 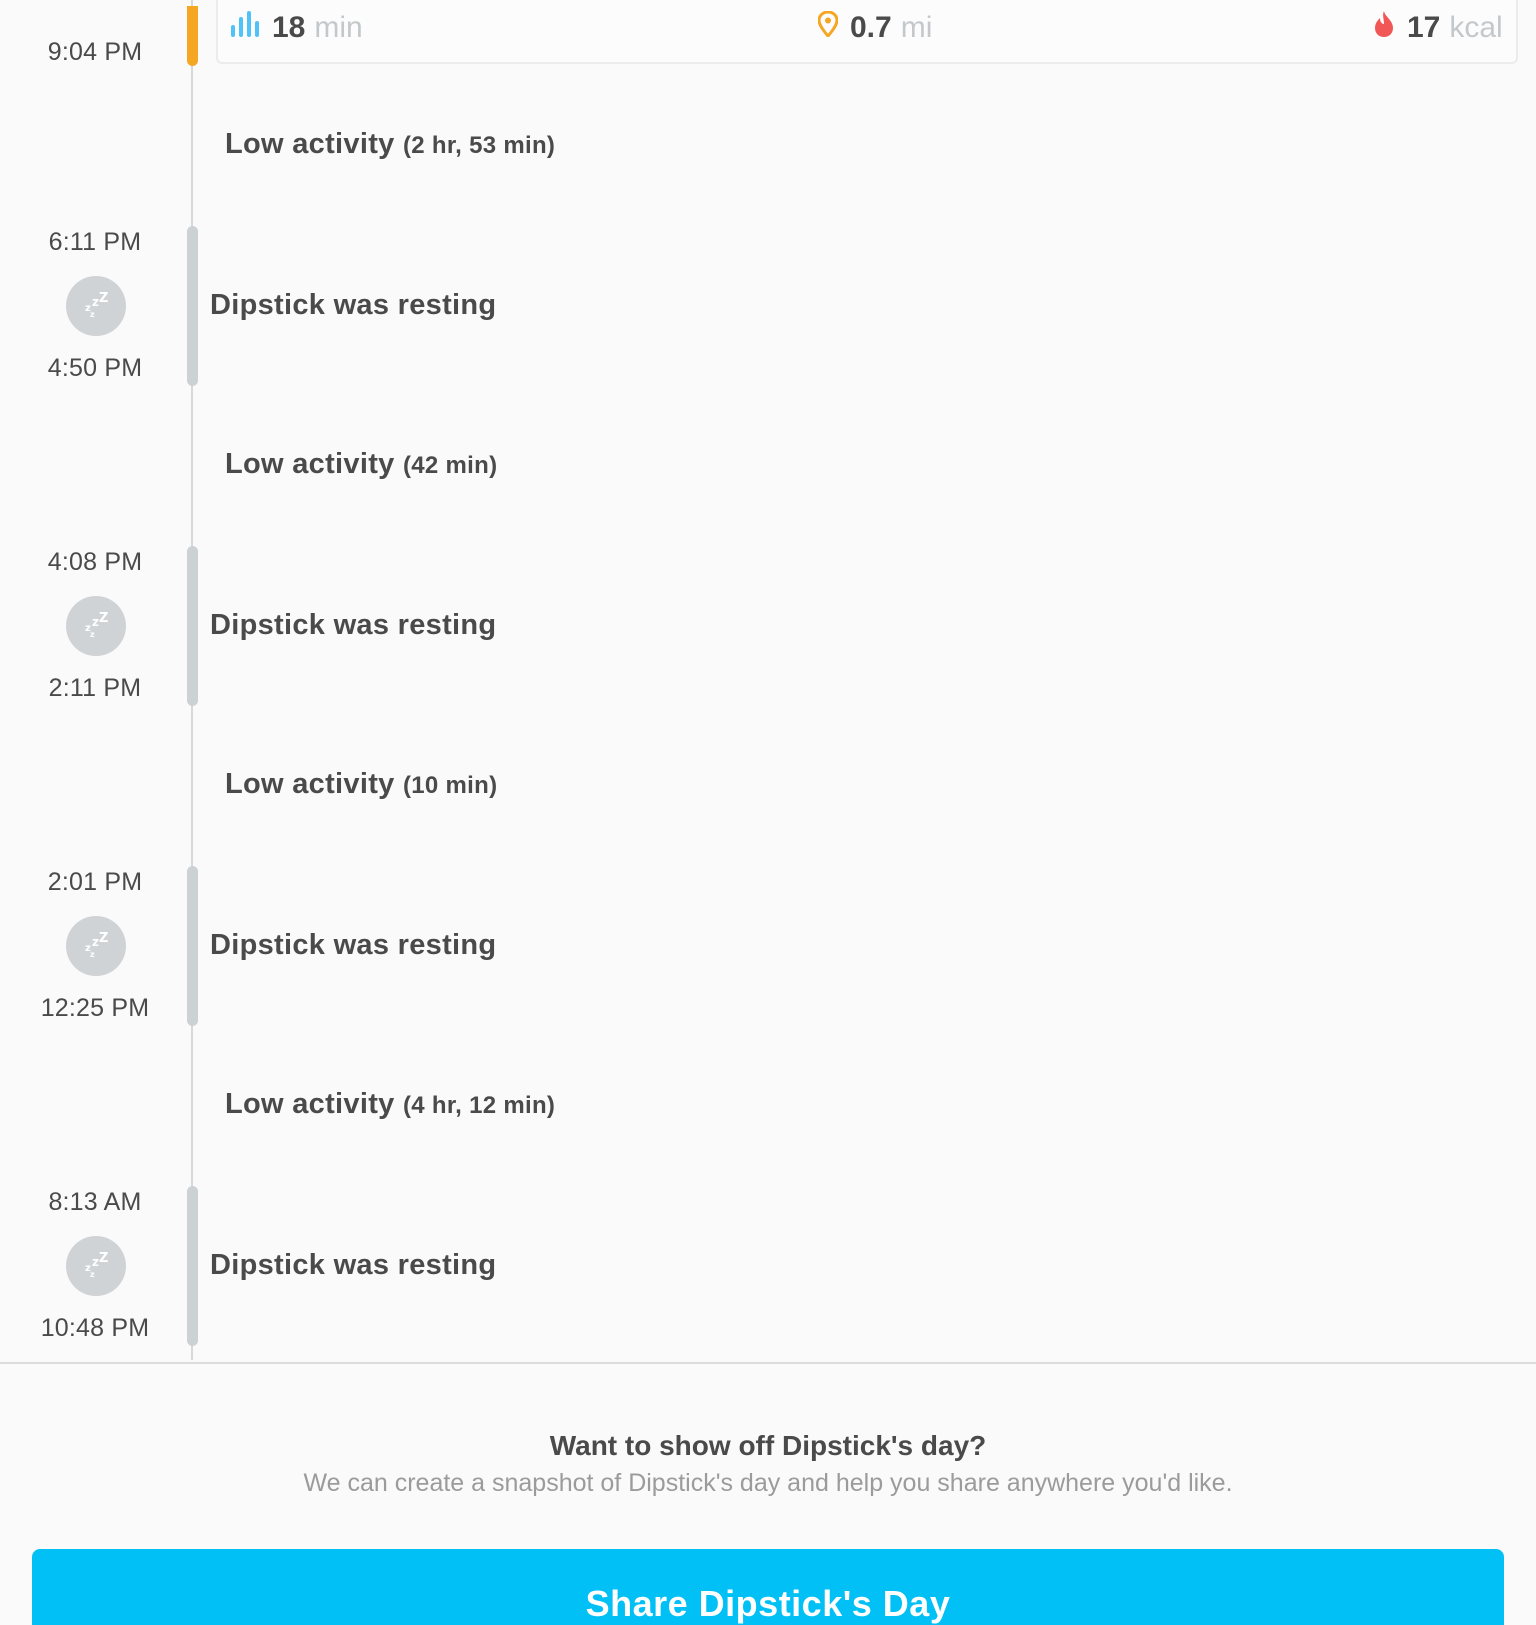 I want to click on active-minutes-unit: min, so click(x=338, y=27).